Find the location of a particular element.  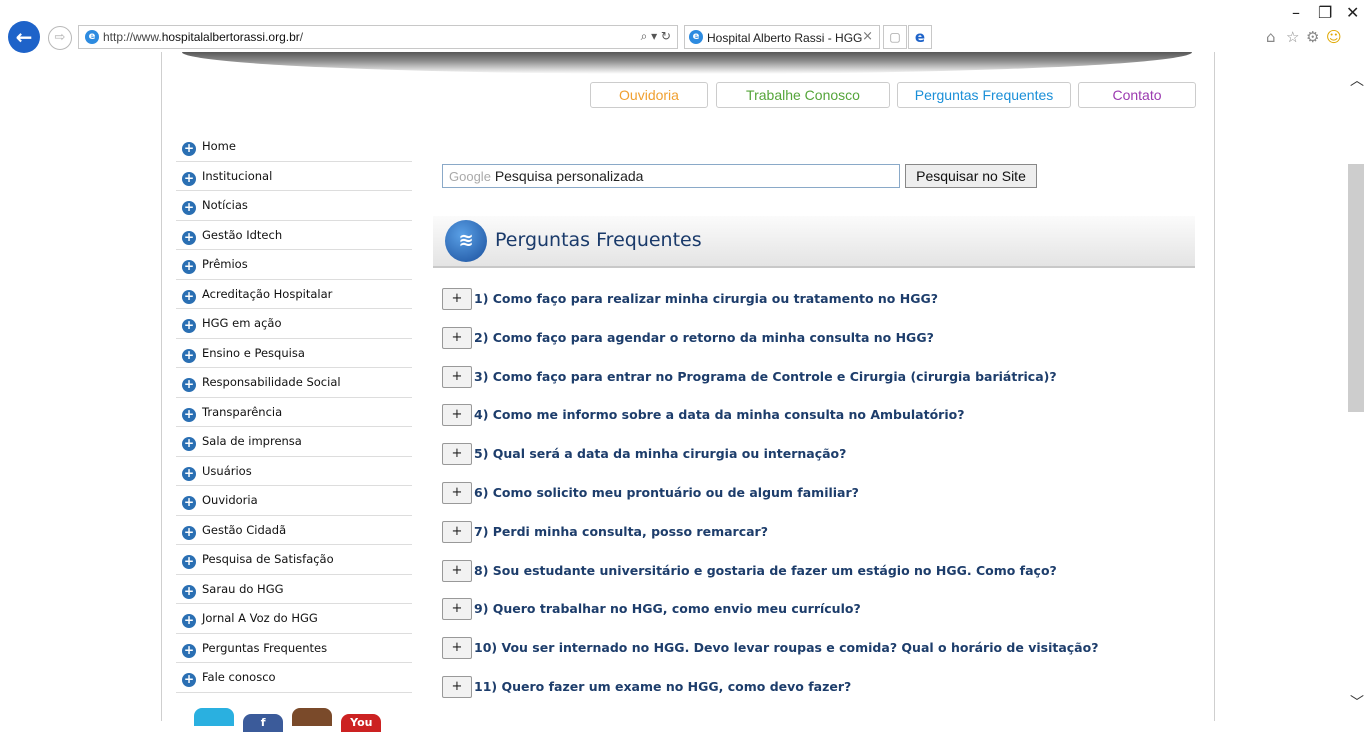

sidebar-item: + Sarau do HGG is located at coordinates (294, 589).